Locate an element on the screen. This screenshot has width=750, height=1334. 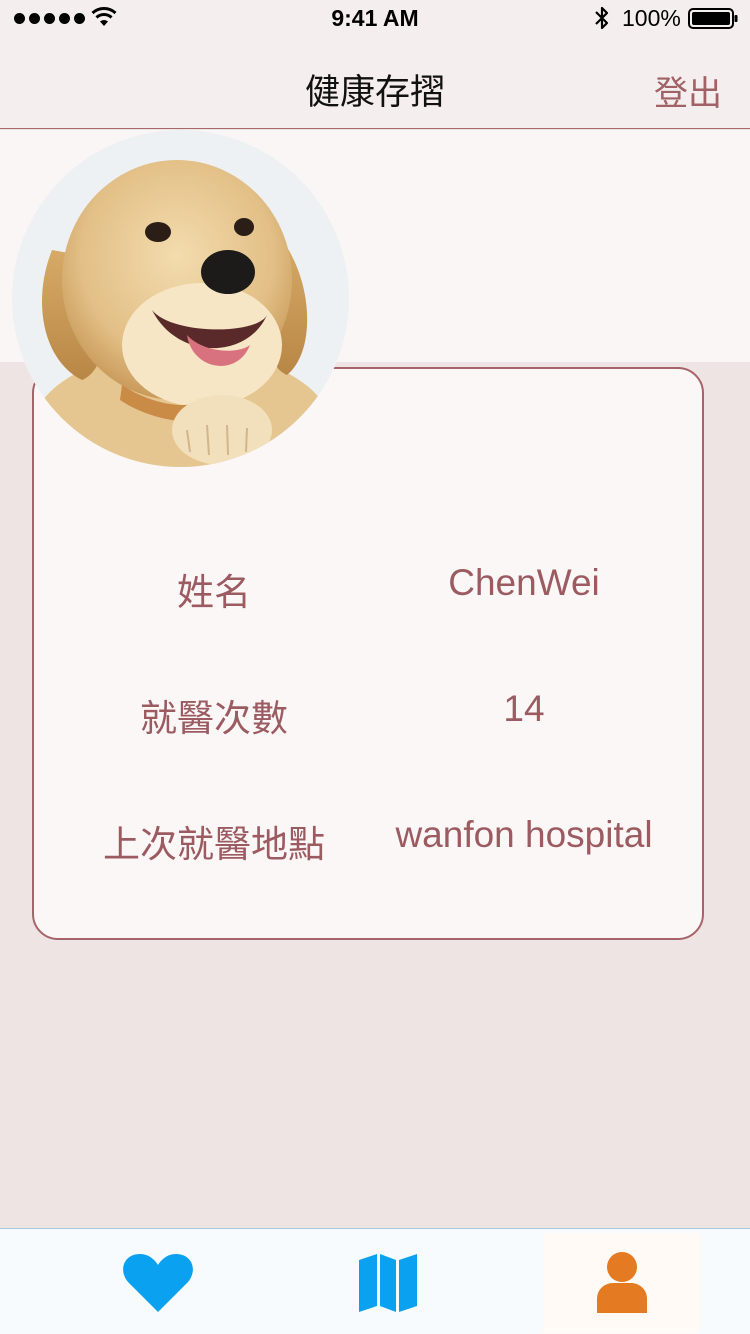
last-visit-location-value: wanfon hospital is located at coordinates (524, 834).